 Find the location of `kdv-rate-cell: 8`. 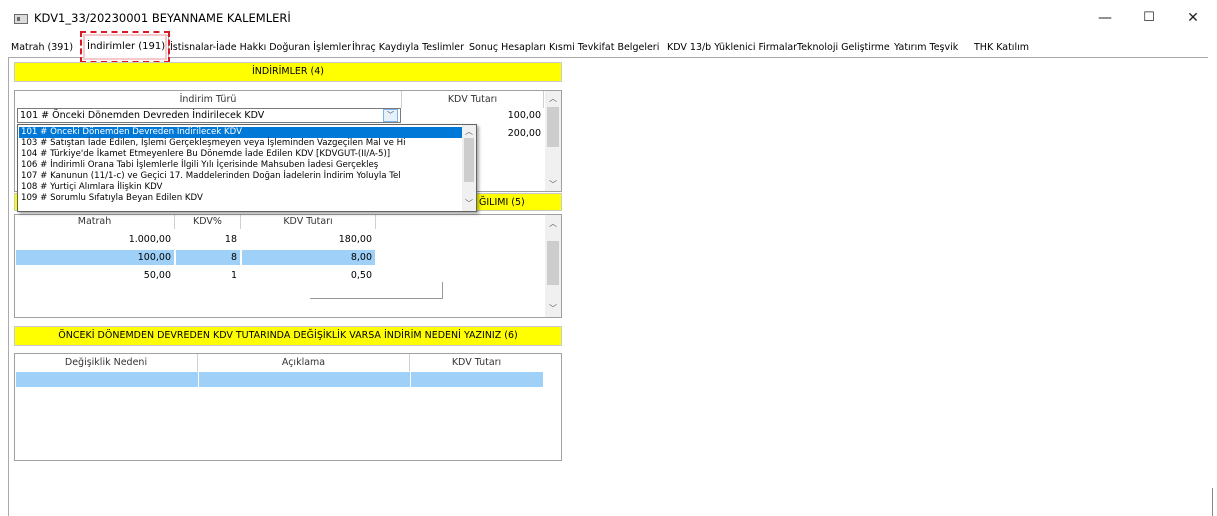

kdv-rate-cell: 8 is located at coordinates (208, 258).